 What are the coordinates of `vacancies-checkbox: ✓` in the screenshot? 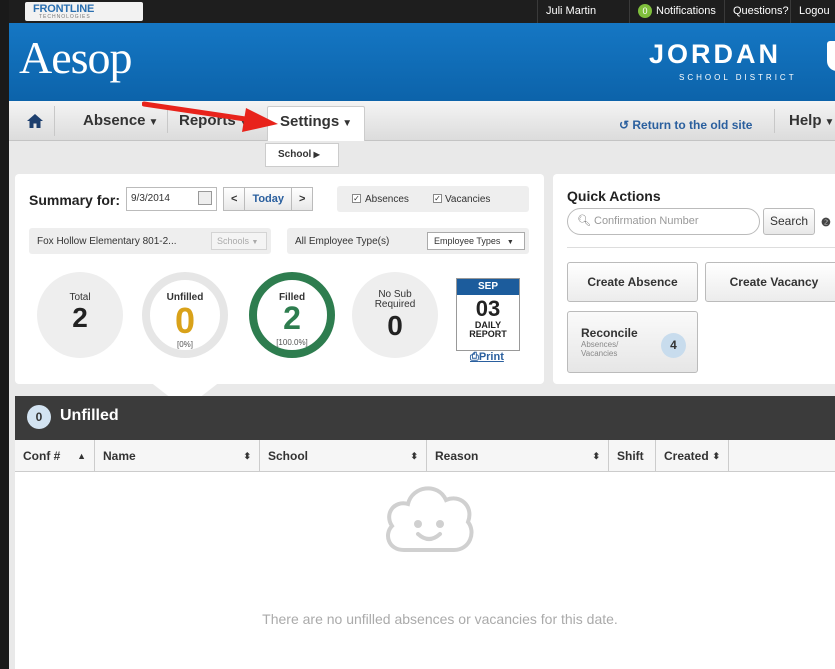 It's located at (437, 198).